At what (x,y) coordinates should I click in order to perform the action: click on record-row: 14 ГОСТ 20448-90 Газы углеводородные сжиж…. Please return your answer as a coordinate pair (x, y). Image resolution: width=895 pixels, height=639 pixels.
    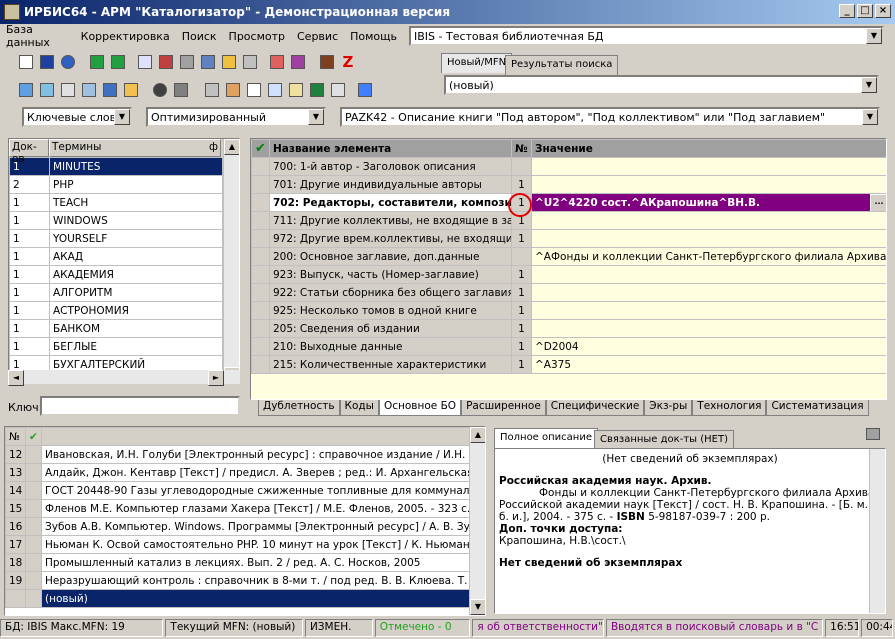
    Looking at the image, I should click on (245, 490).